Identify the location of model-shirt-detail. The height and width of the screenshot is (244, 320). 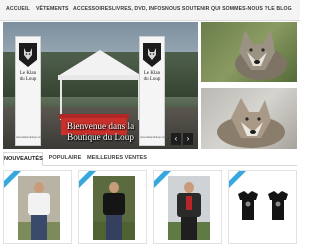
(189, 203).